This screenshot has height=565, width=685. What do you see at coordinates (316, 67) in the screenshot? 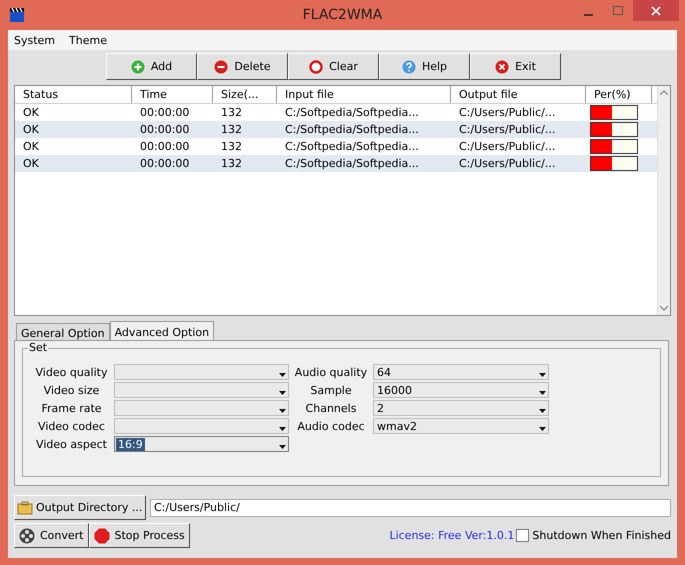
I see `ring-icon` at bounding box center [316, 67].